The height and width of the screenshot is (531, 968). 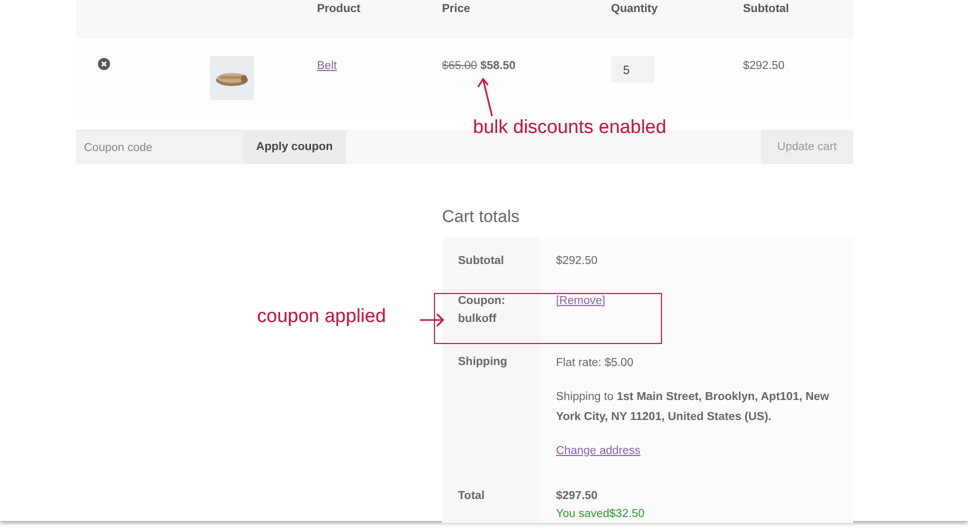 What do you see at coordinates (498, 66) in the screenshot?
I see `sale-price: $58.50` at bounding box center [498, 66].